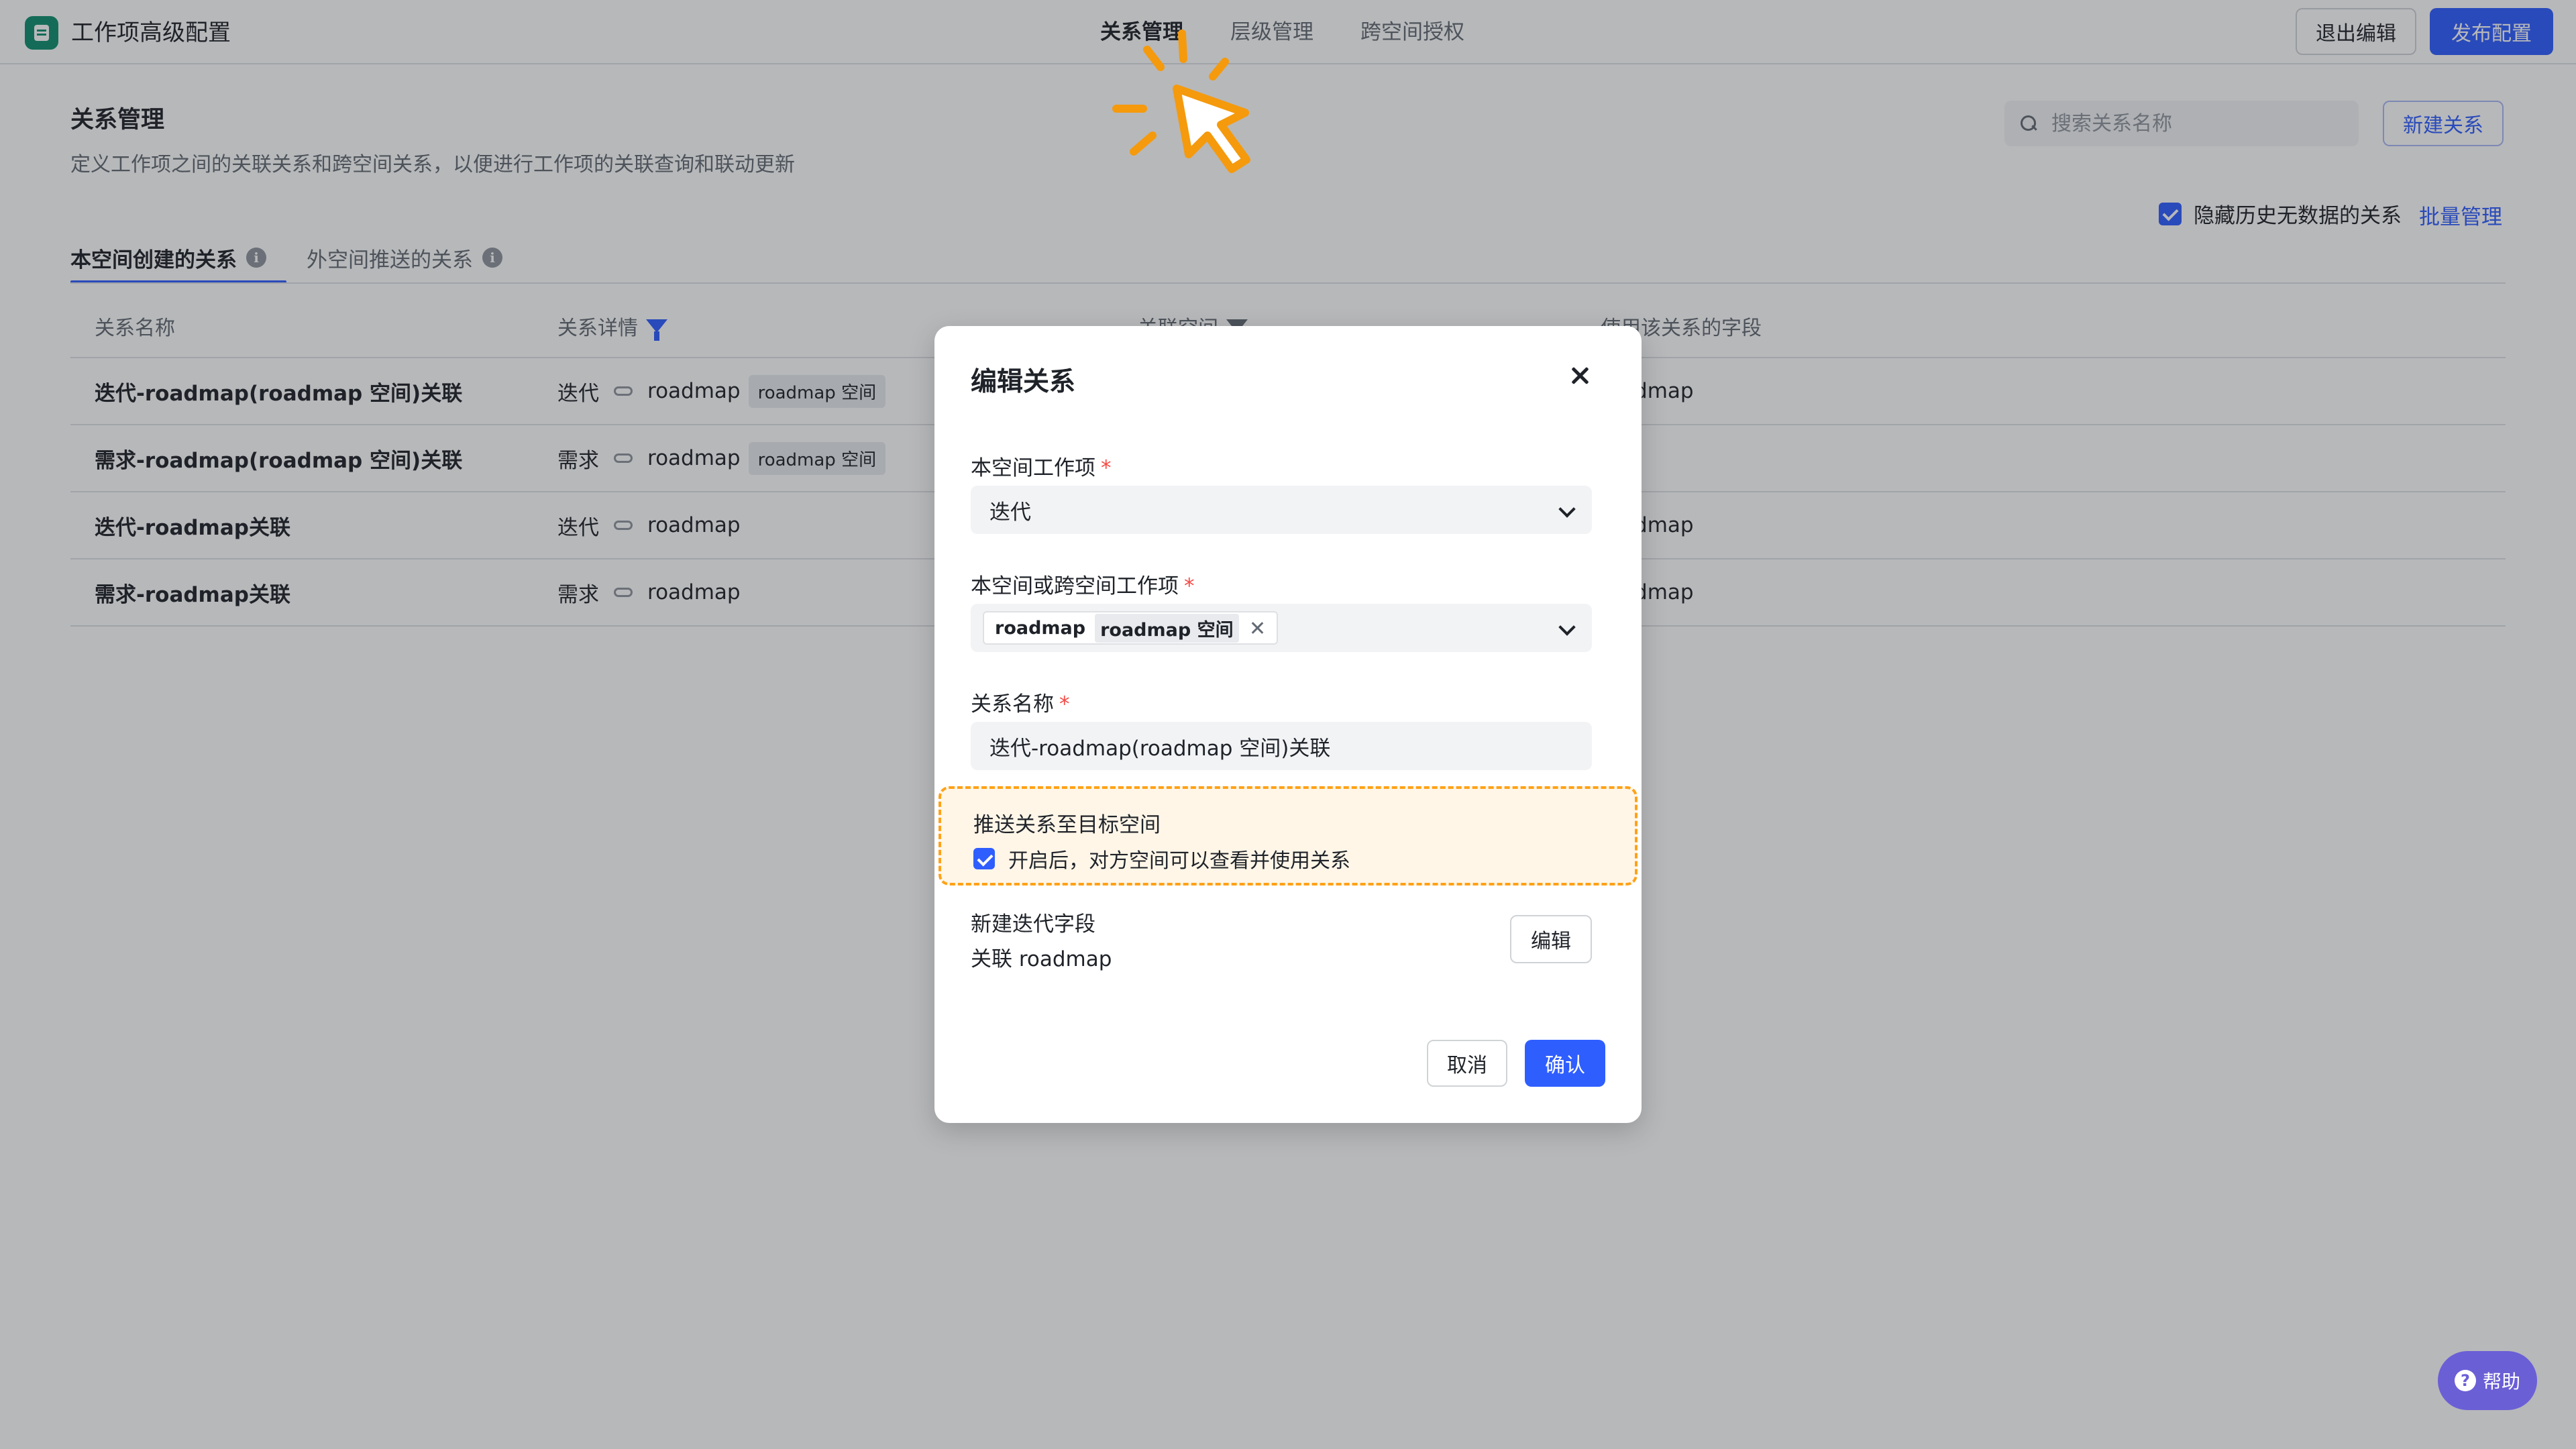 The height and width of the screenshot is (1449, 2576). Describe the element at coordinates (1258, 628) in the screenshot. I see `remove-chip-icon` at that location.